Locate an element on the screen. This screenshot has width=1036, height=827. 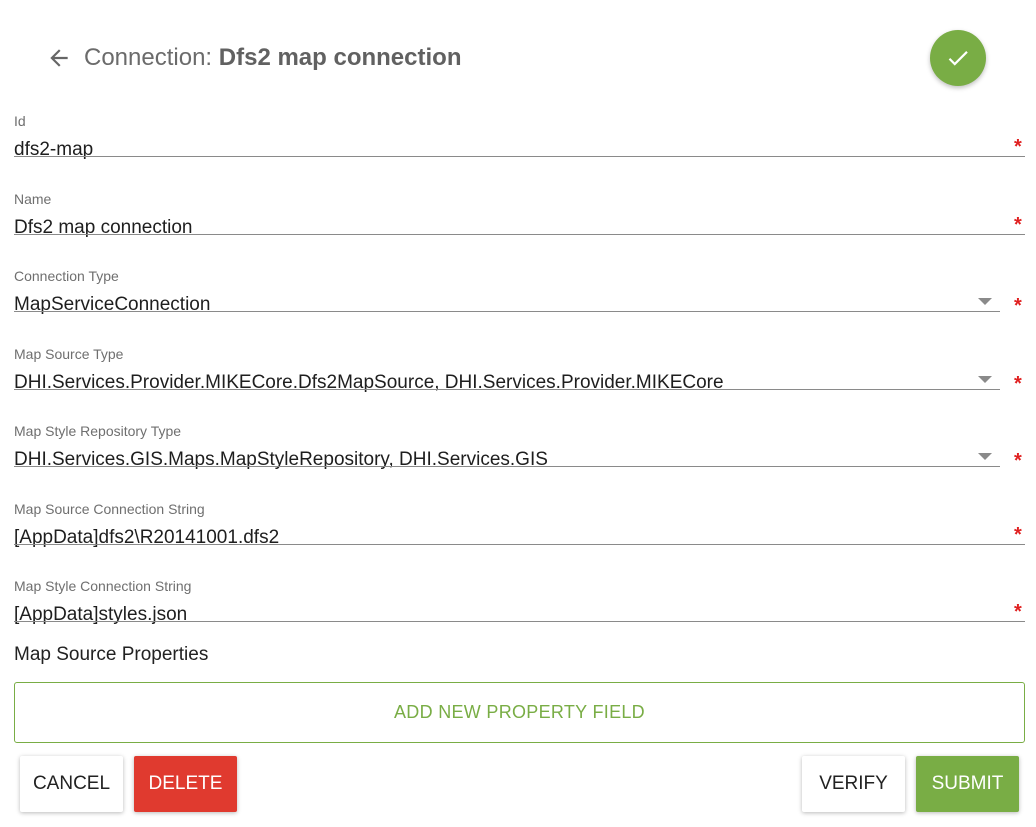
id-input: dfs2-map is located at coordinates (519, 150).